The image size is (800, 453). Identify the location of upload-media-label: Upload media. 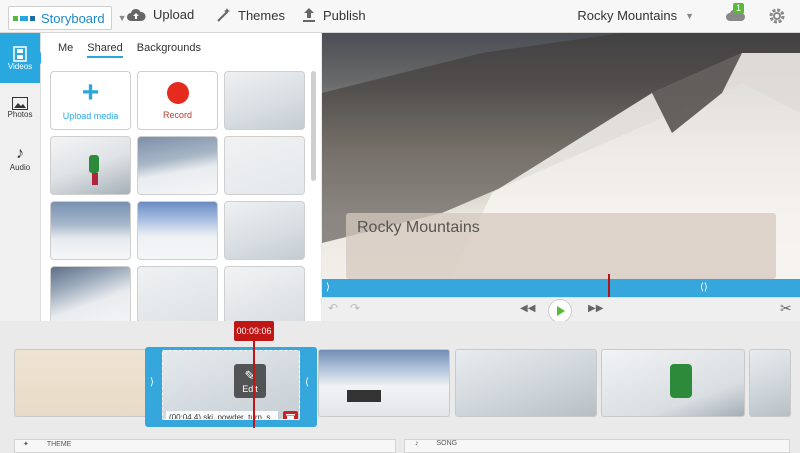
(90, 115).